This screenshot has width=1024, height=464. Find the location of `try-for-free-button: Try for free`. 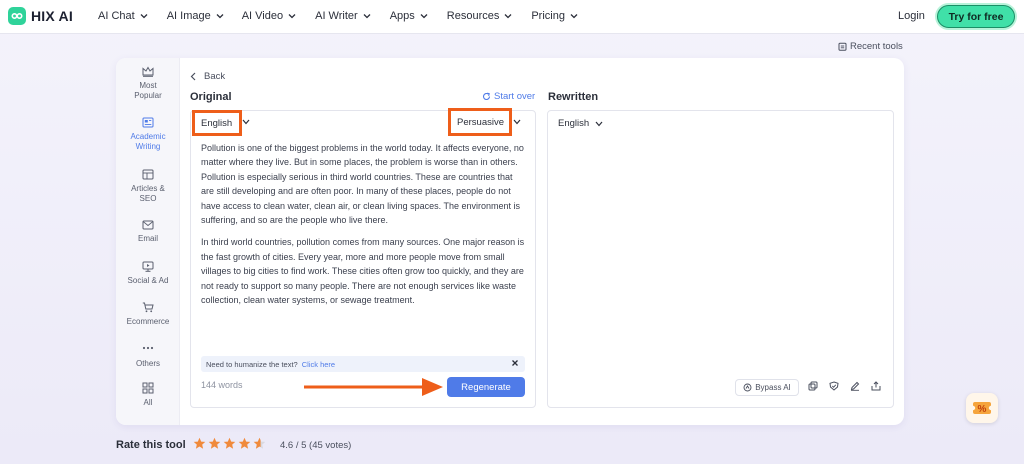

try-for-free-button: Try for free is located at coordinates (976, 16).